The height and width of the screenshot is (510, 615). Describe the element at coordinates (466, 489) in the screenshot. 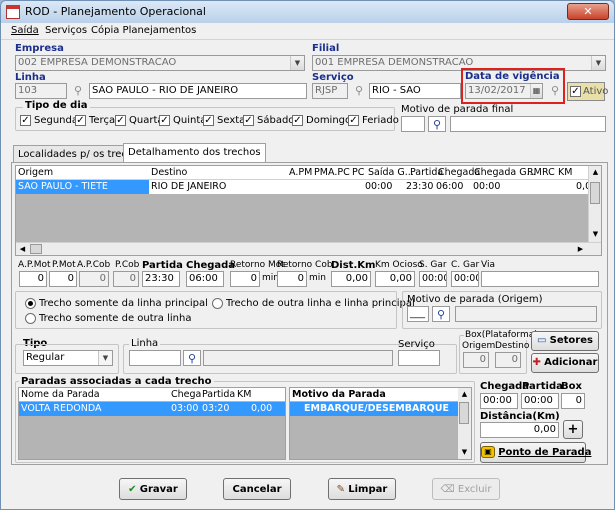

I see `excluir-button: ⌫ Excluir` at that location.